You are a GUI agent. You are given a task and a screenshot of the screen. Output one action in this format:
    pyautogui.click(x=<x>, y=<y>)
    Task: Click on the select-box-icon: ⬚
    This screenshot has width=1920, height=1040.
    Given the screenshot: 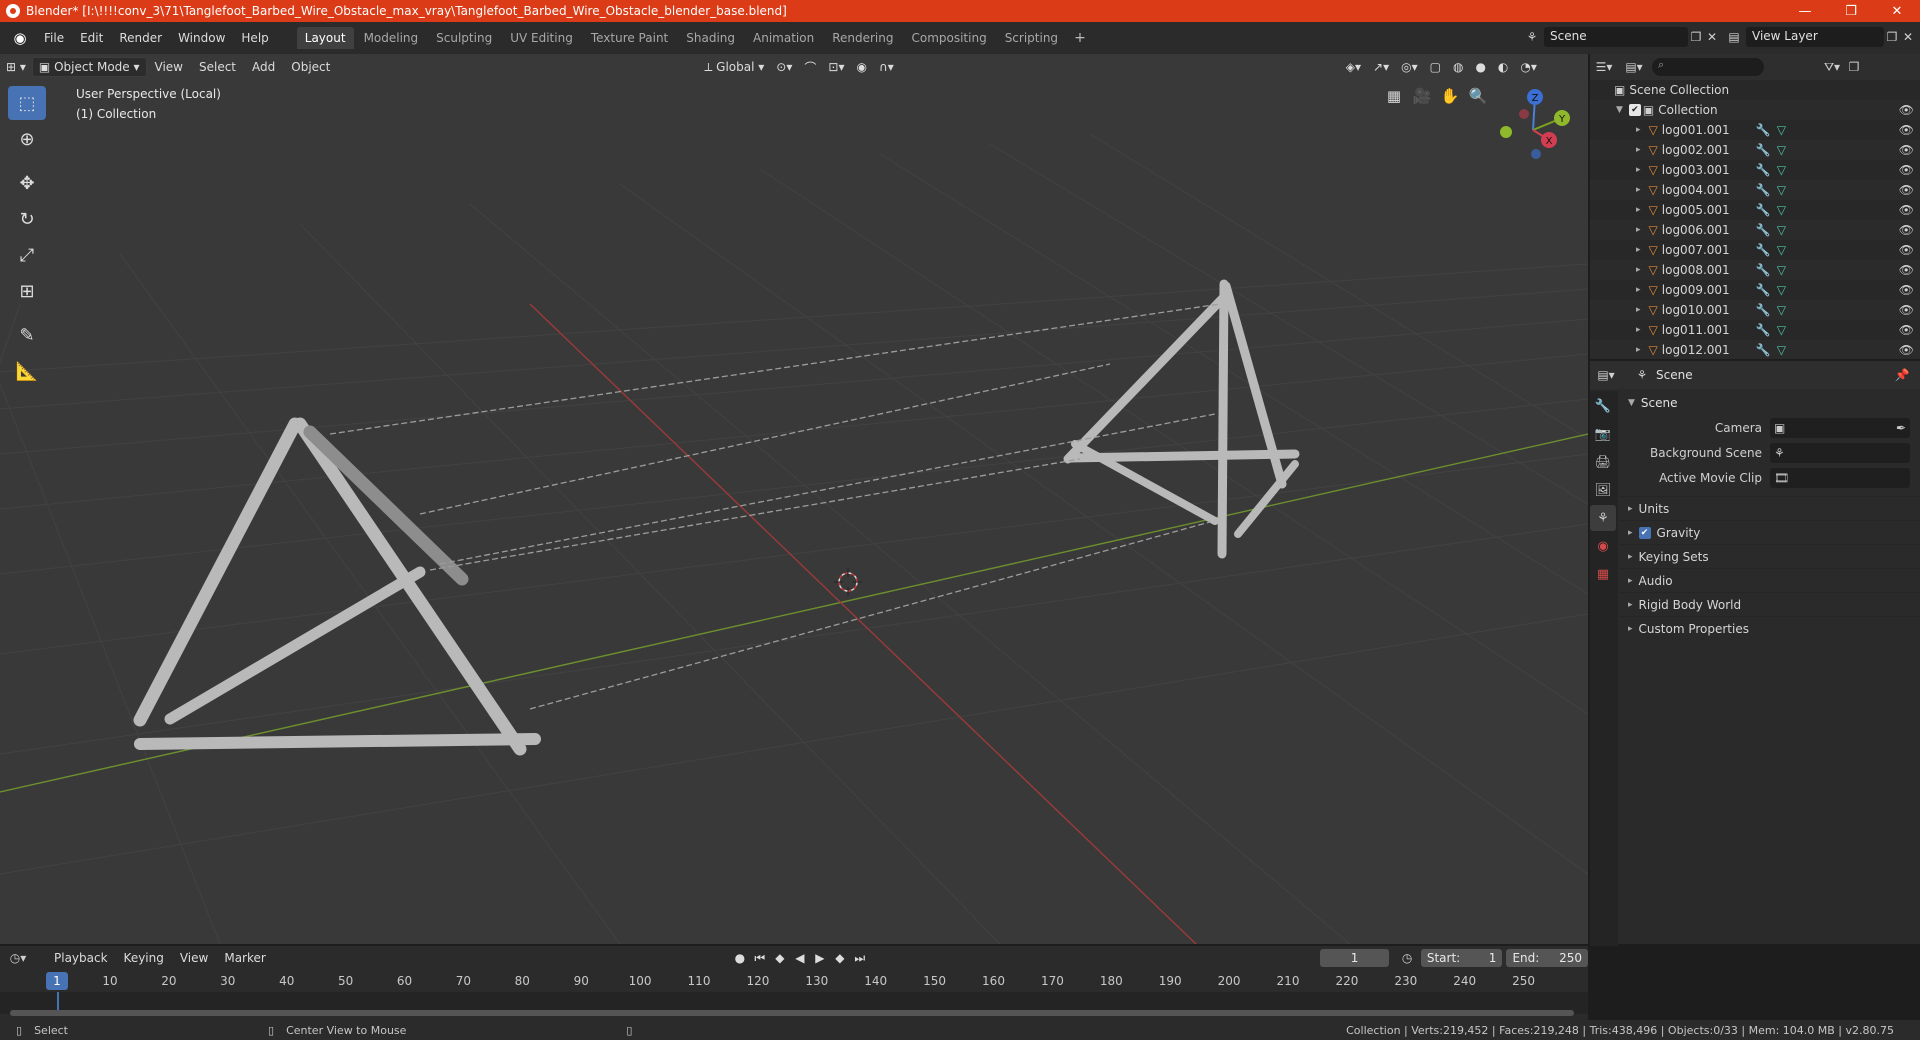 What is the action you would take?
    pyautogui.click(x=27, y=103)
    